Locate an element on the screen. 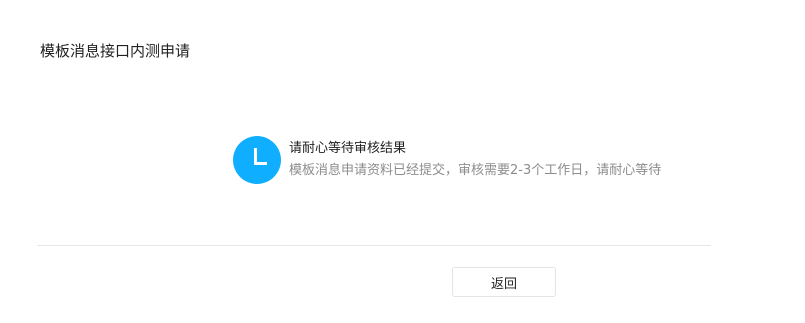 The height and width of the screenshot is (323, 805). status-text: 请耐心等待审核结果 模板消息申请资料已经提交，审核需要2-3个工作日，请耐心等待 is located at coordinates (475, 160).